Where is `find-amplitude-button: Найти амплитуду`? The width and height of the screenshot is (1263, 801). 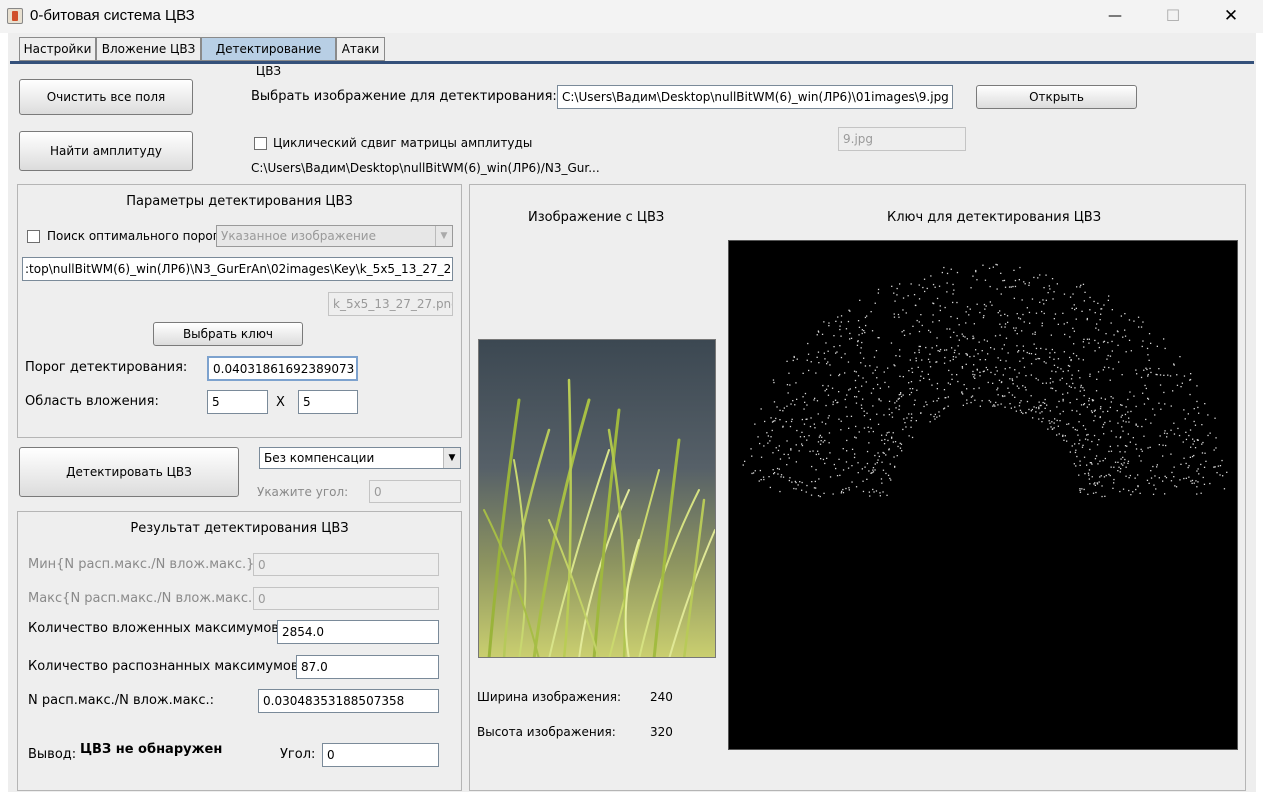 find-amplitude-button: Найти амплитуду is located at coordinates (106, 151).